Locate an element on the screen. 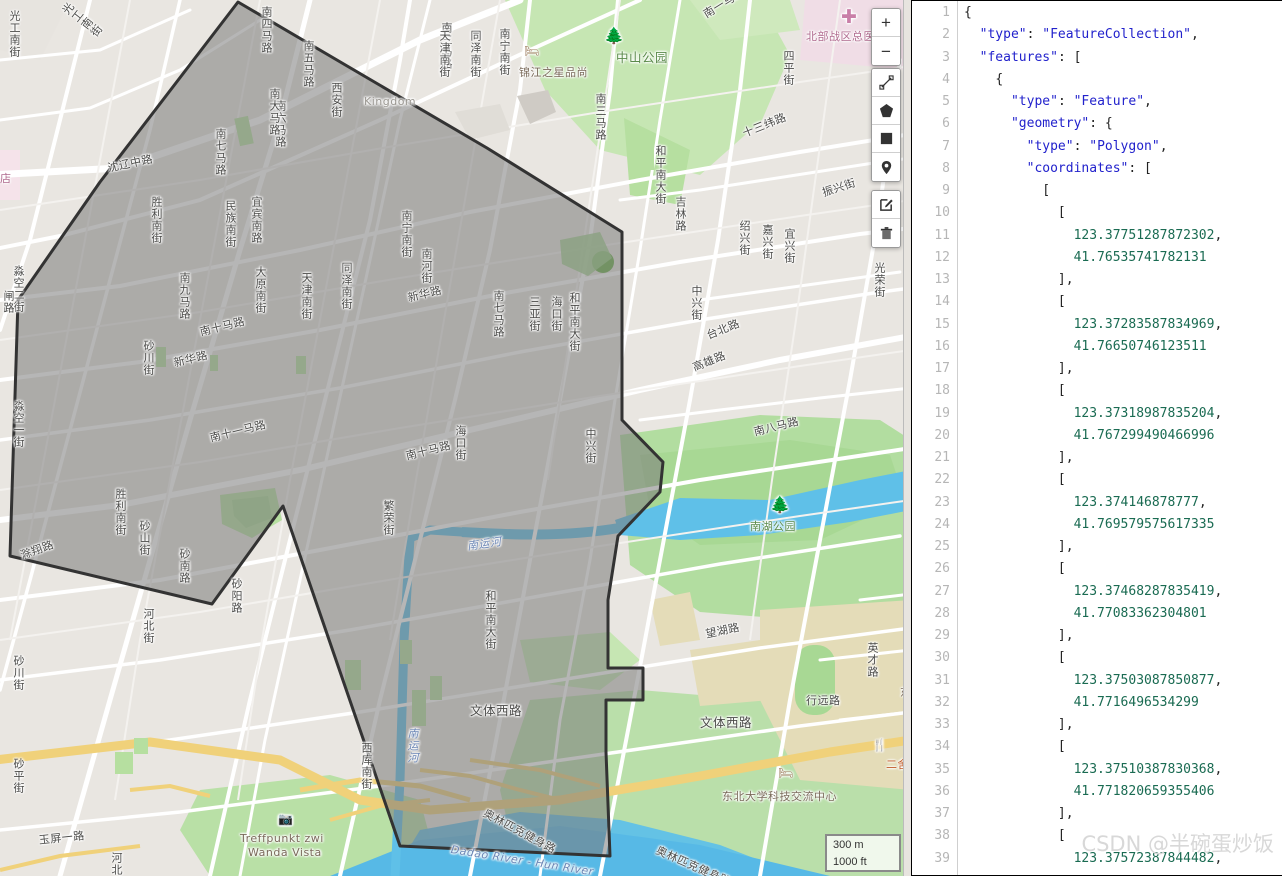  code-token-num: 41.7716496534299 is located at coordinates (1136, 702).